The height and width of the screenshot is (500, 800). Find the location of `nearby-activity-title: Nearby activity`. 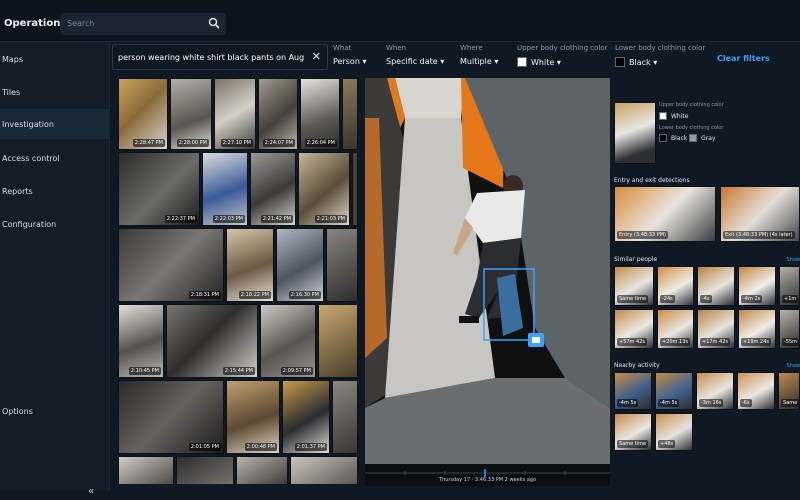

nearby-activity-title: Nearby activity is located at coordinates (637, 365).